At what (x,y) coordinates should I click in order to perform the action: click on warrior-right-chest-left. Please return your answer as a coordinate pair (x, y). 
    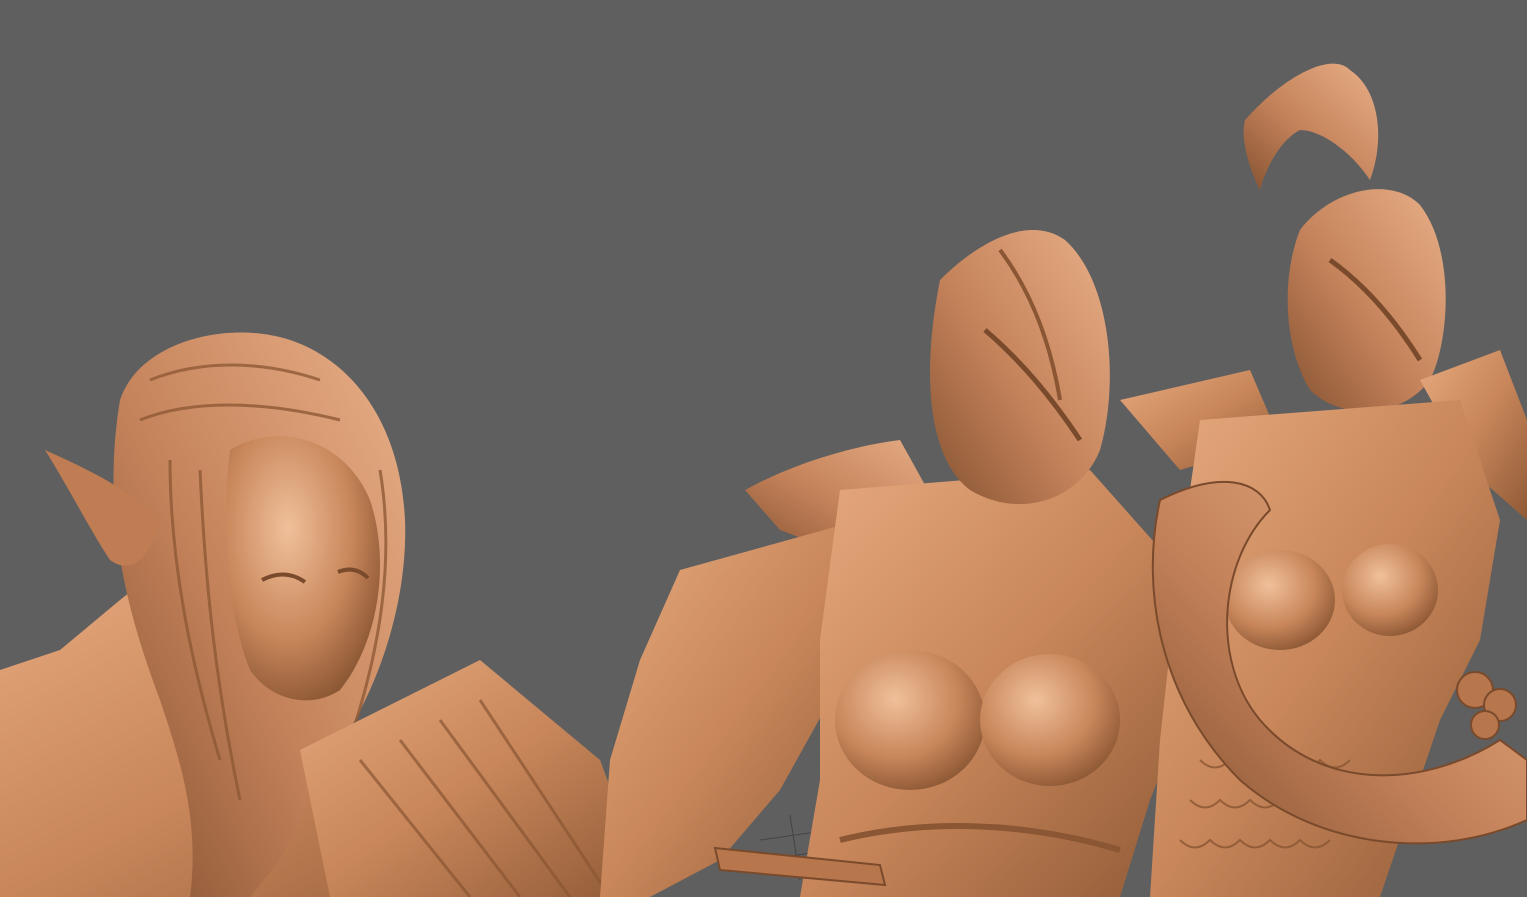
    Looking at the image, I should click on (1280, 600).